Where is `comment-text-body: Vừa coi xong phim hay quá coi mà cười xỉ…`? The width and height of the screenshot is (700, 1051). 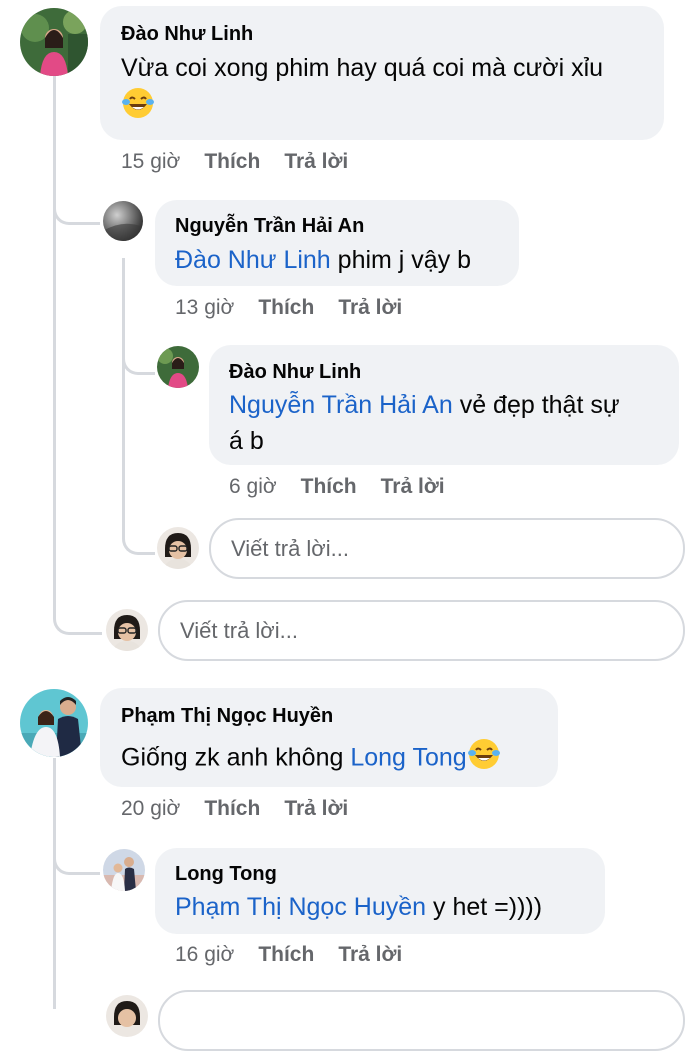 comment-text-body: Vừa coi xong phim hay quá coi mà cười xỉ… is located at coordinates (362, 68).